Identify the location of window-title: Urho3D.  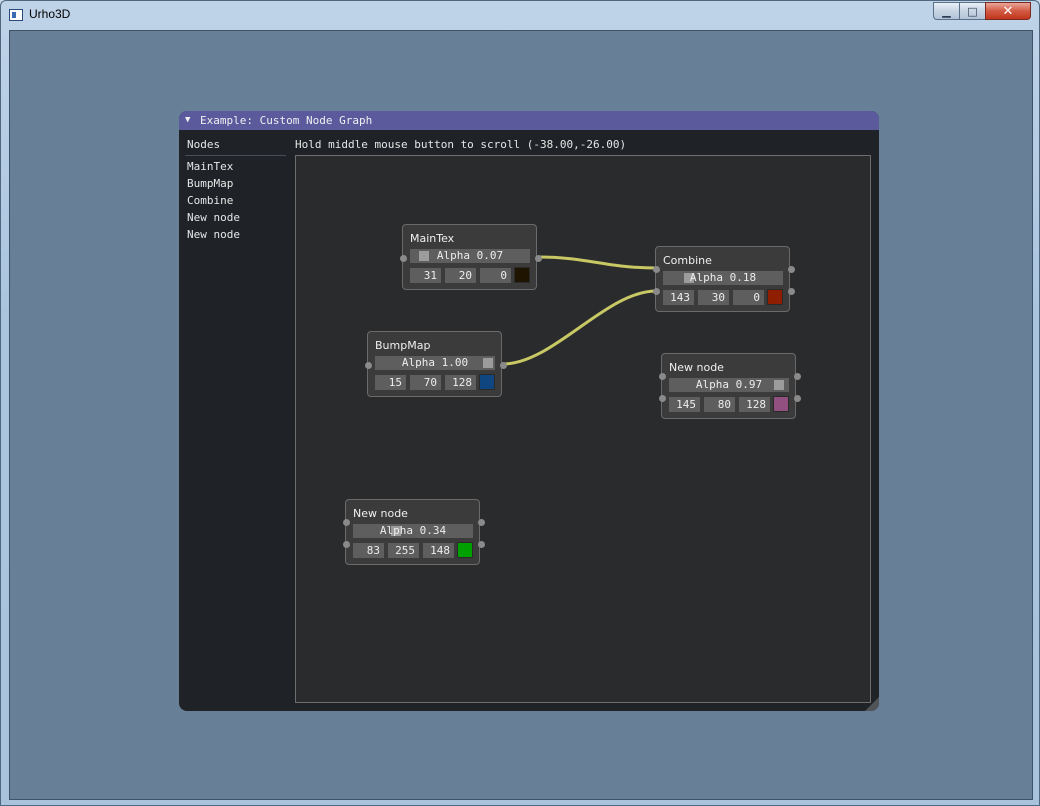
(50, 14).